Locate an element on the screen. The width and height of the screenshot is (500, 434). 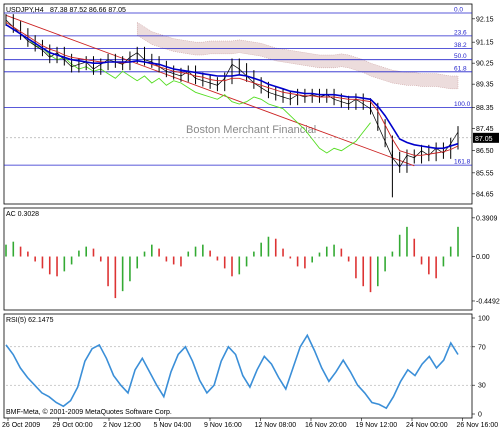
main-y-tick-label: 86.50 is located at coordinates (485, 151).